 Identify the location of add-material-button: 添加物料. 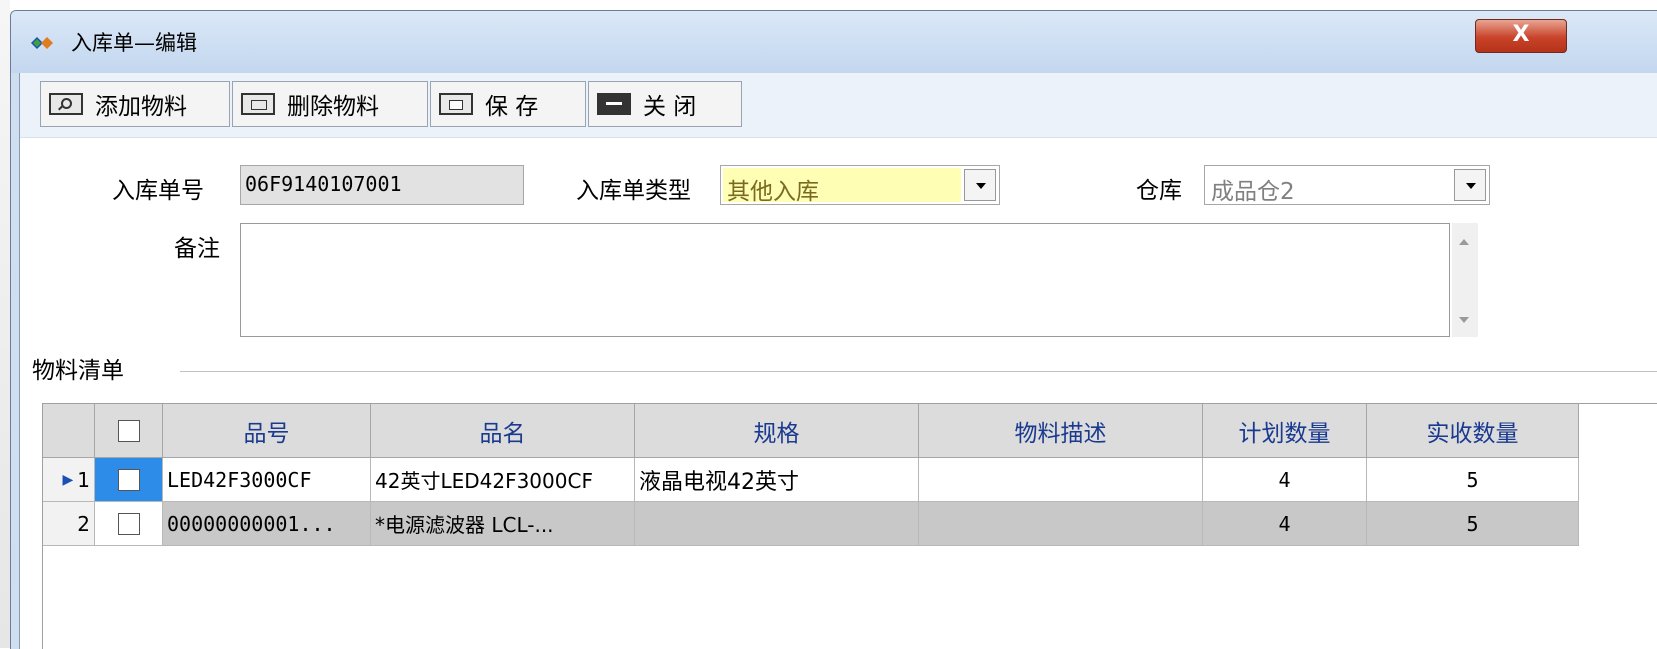
(135, 104).